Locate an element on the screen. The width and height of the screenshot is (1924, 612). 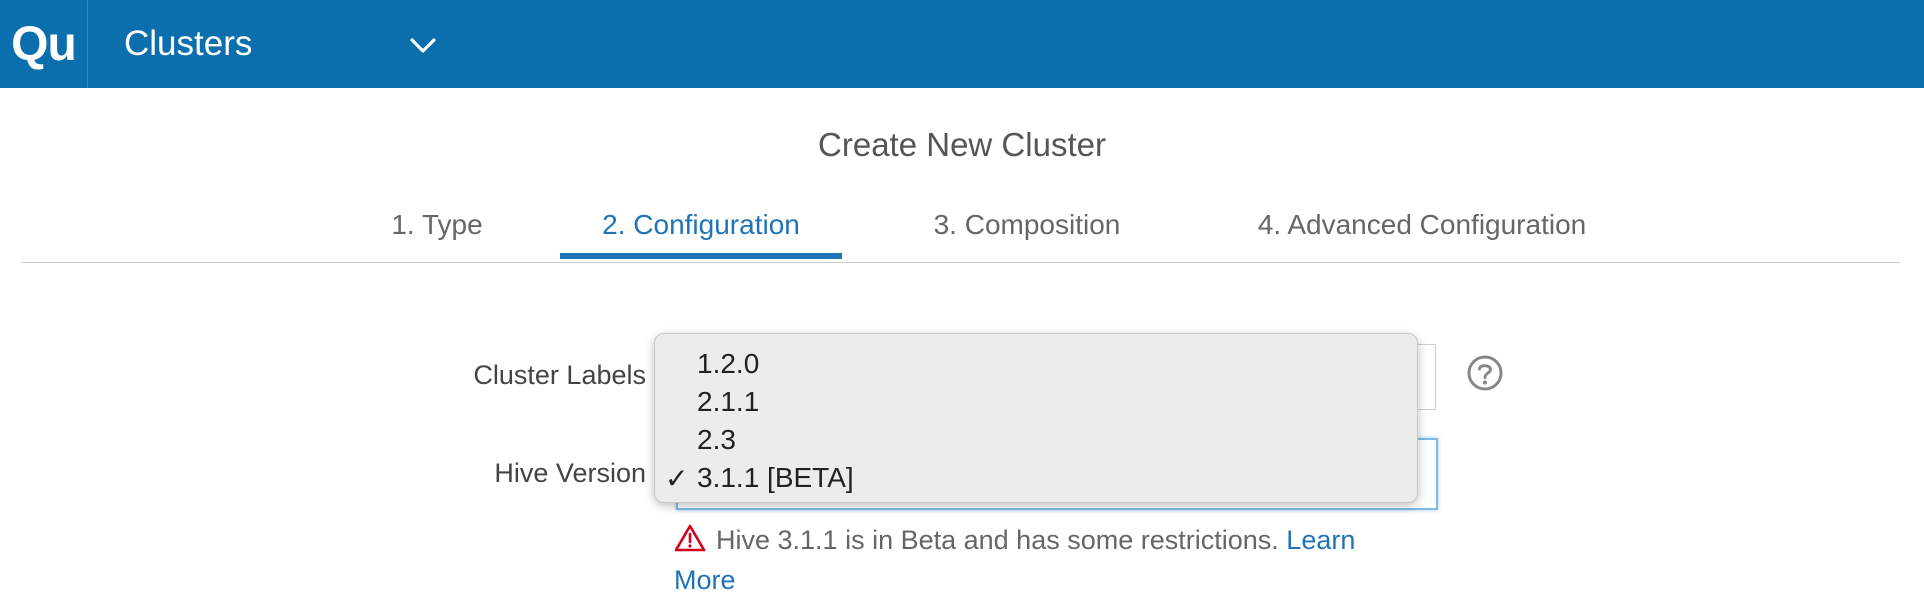
tab-configuration: 2. Configuration is located at coordinates (701, 229).